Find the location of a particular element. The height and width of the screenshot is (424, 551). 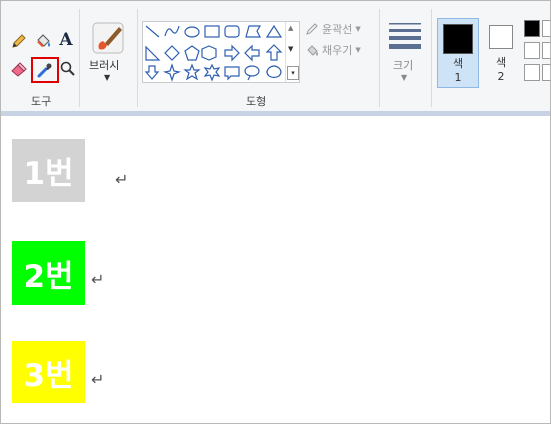

shapes-gallery: ▲ ▼ ▾ is located at coordinates (221, 52).